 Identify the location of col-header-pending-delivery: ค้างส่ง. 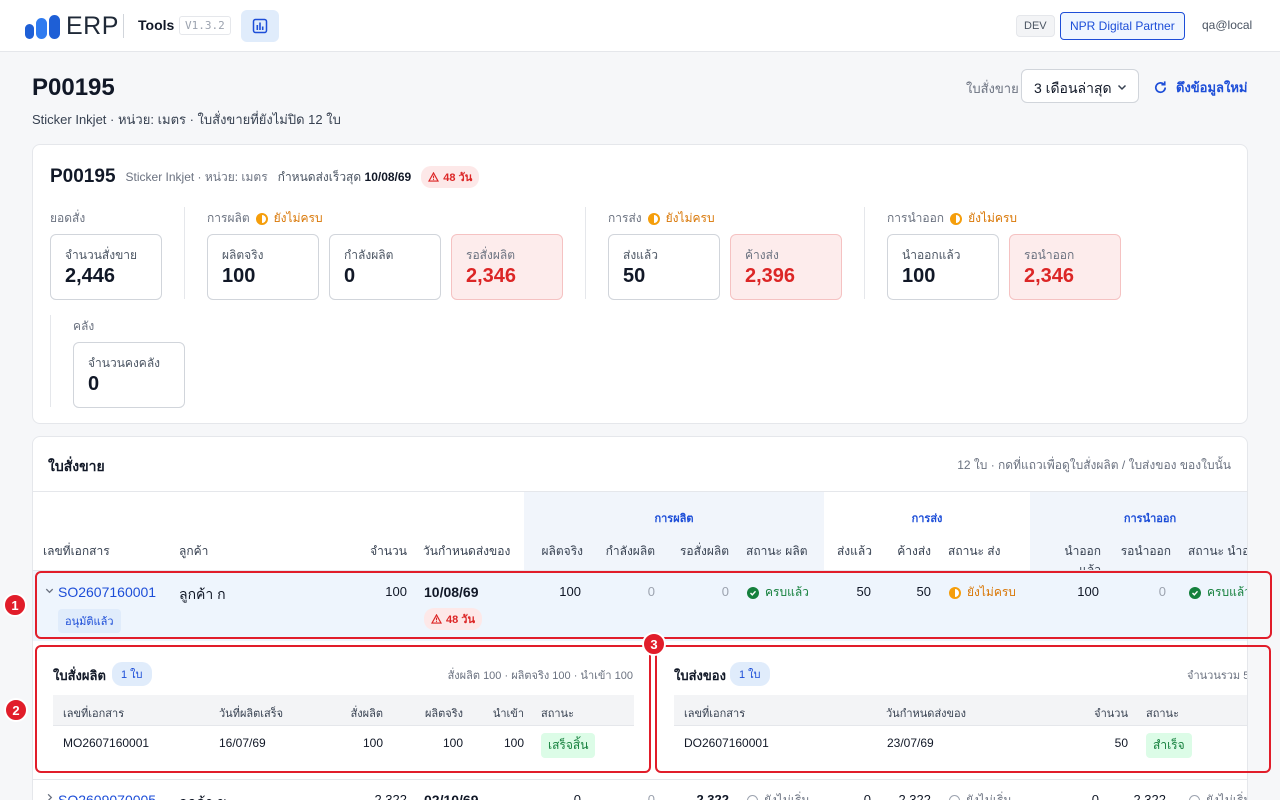
(908, 551).